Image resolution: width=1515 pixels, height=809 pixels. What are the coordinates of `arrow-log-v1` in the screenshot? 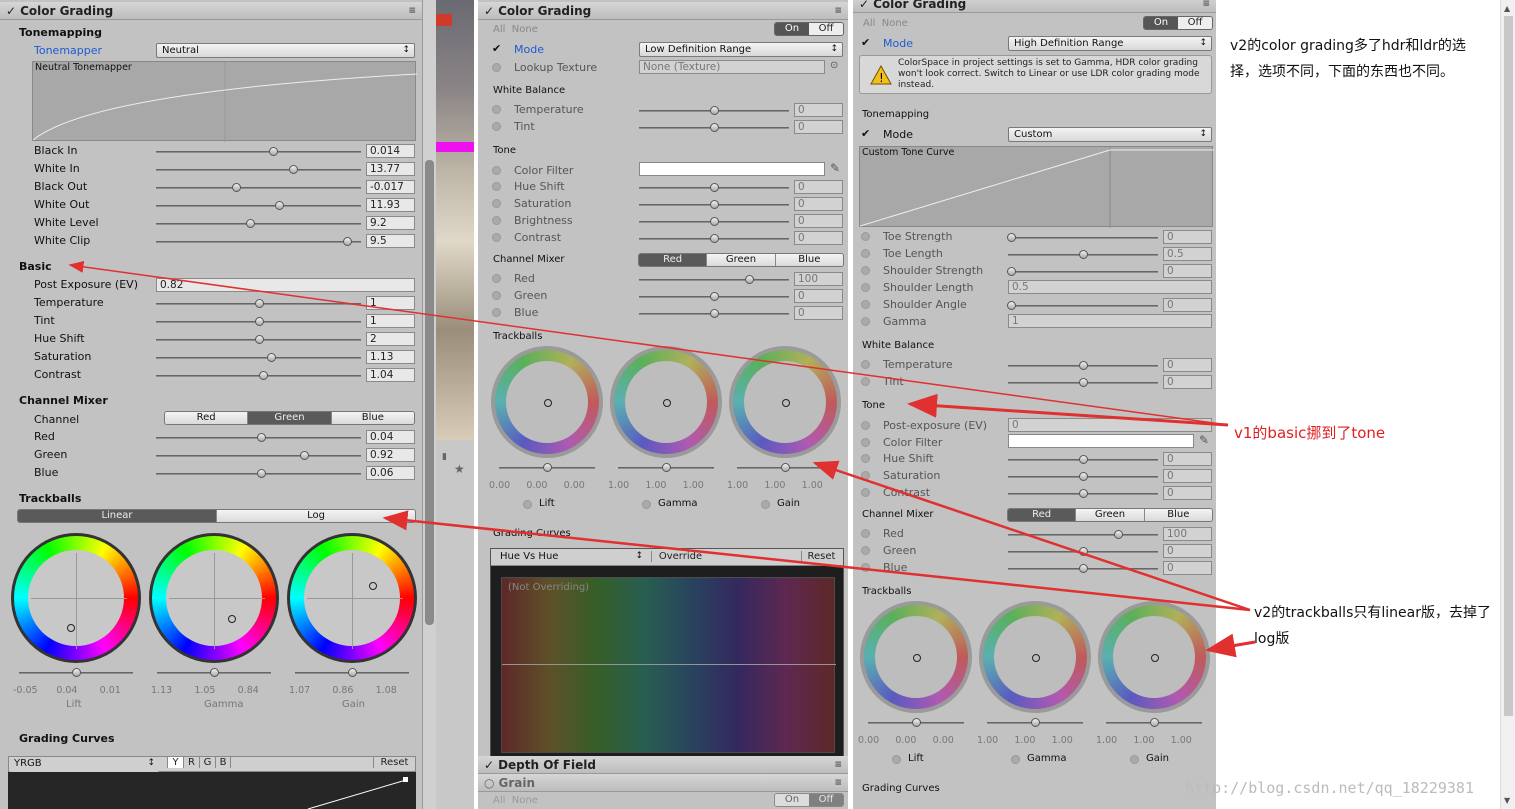 It's located at (816, 561).